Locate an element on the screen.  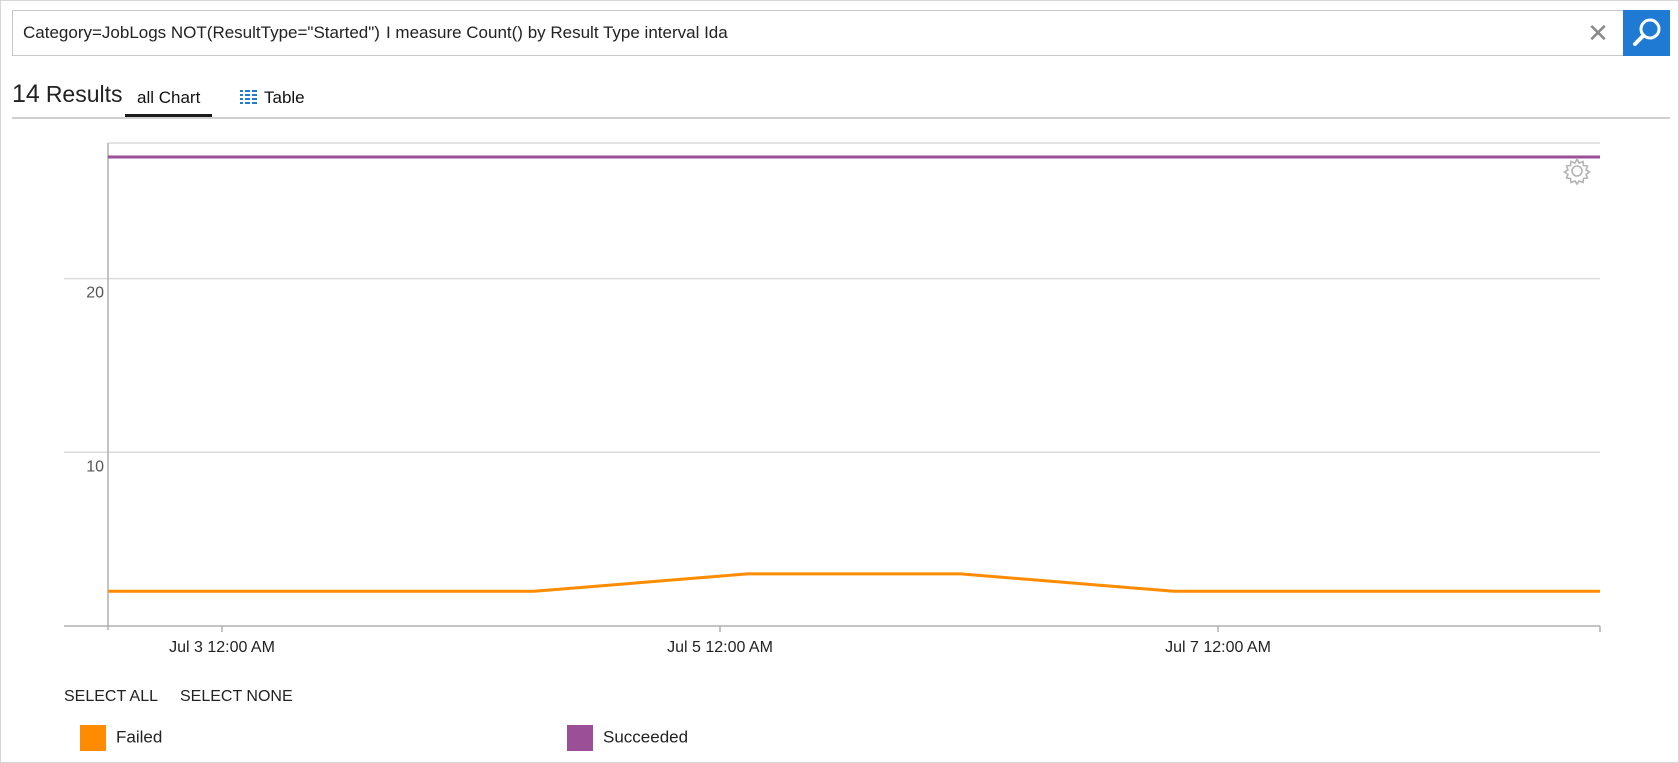
legend-swatch-failed is located at coordinates (93, 738).